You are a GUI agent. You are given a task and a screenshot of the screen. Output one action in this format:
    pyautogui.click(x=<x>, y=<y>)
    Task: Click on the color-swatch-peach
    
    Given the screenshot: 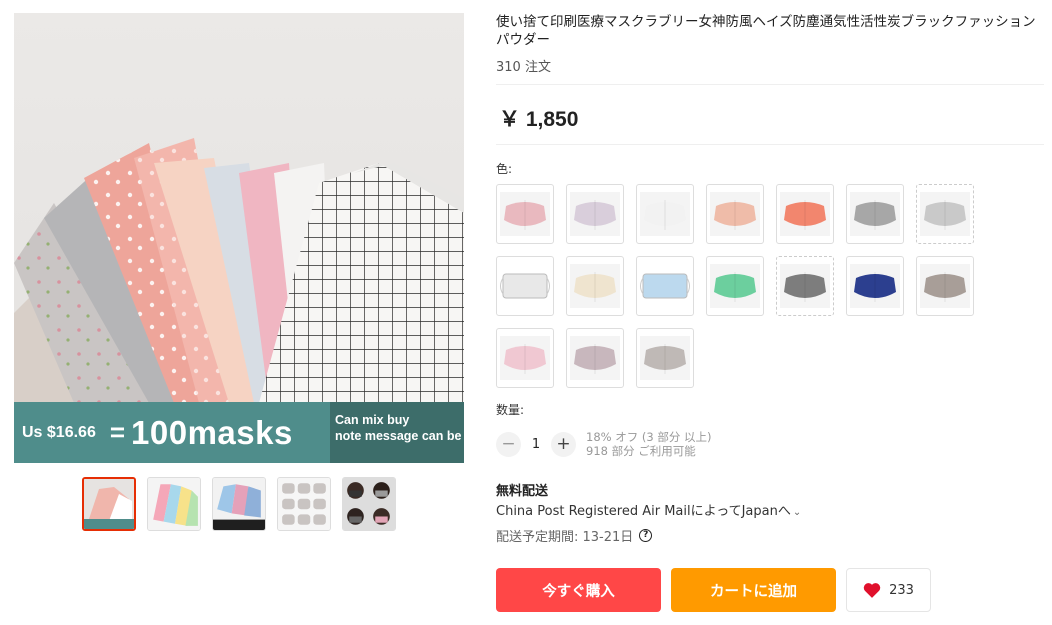 What is the action you would take?
    pyautogui.click(x=735, y=214)
    